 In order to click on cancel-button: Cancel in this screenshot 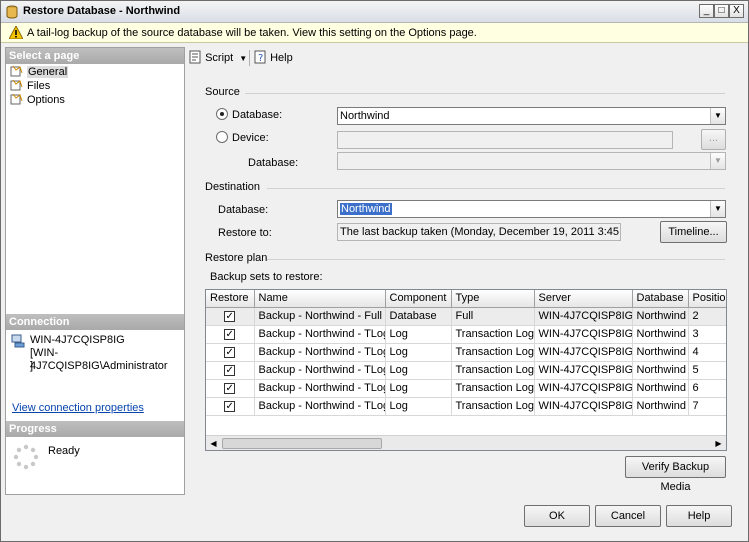, I will do `click(628, 516)`.